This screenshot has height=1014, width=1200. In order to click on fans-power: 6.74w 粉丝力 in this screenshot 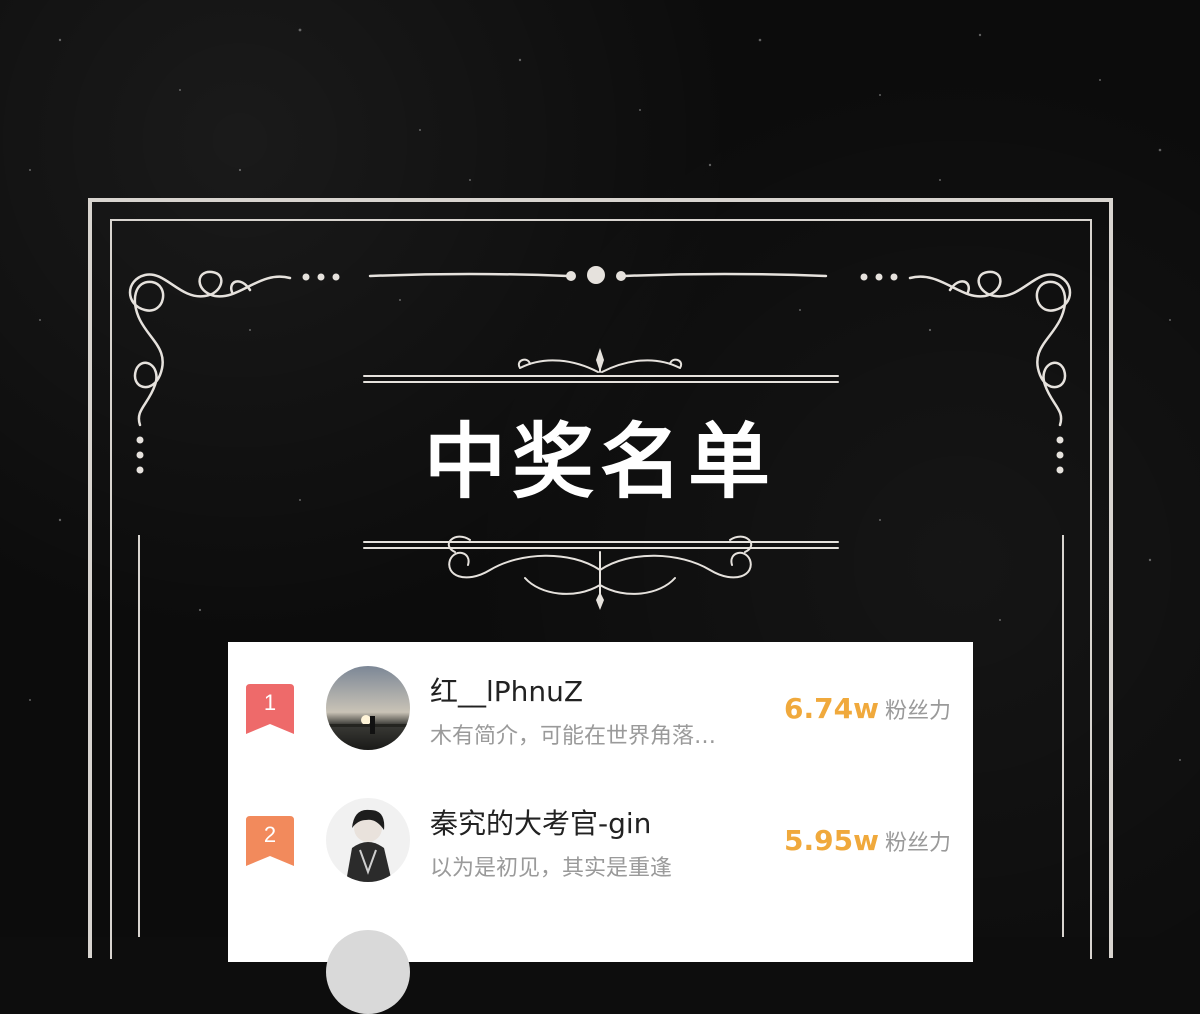, I will do `click(867, 708)`.